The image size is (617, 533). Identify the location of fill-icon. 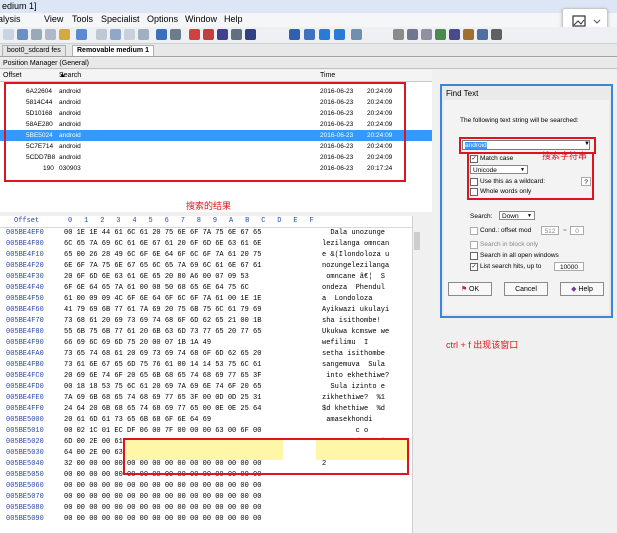
(175, 34).